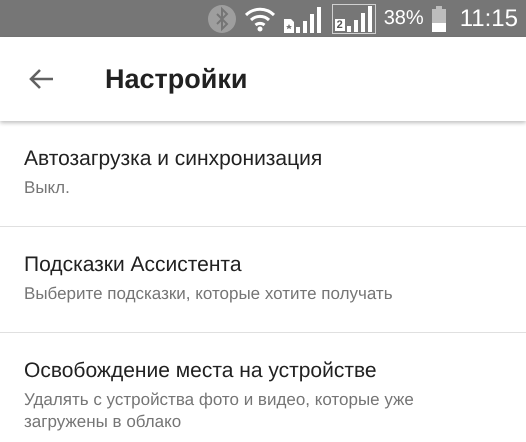 The image size is (526, 442). I want to click on setting-summary: Выберите подсказки, которые хотите получать, so click(209, 294).